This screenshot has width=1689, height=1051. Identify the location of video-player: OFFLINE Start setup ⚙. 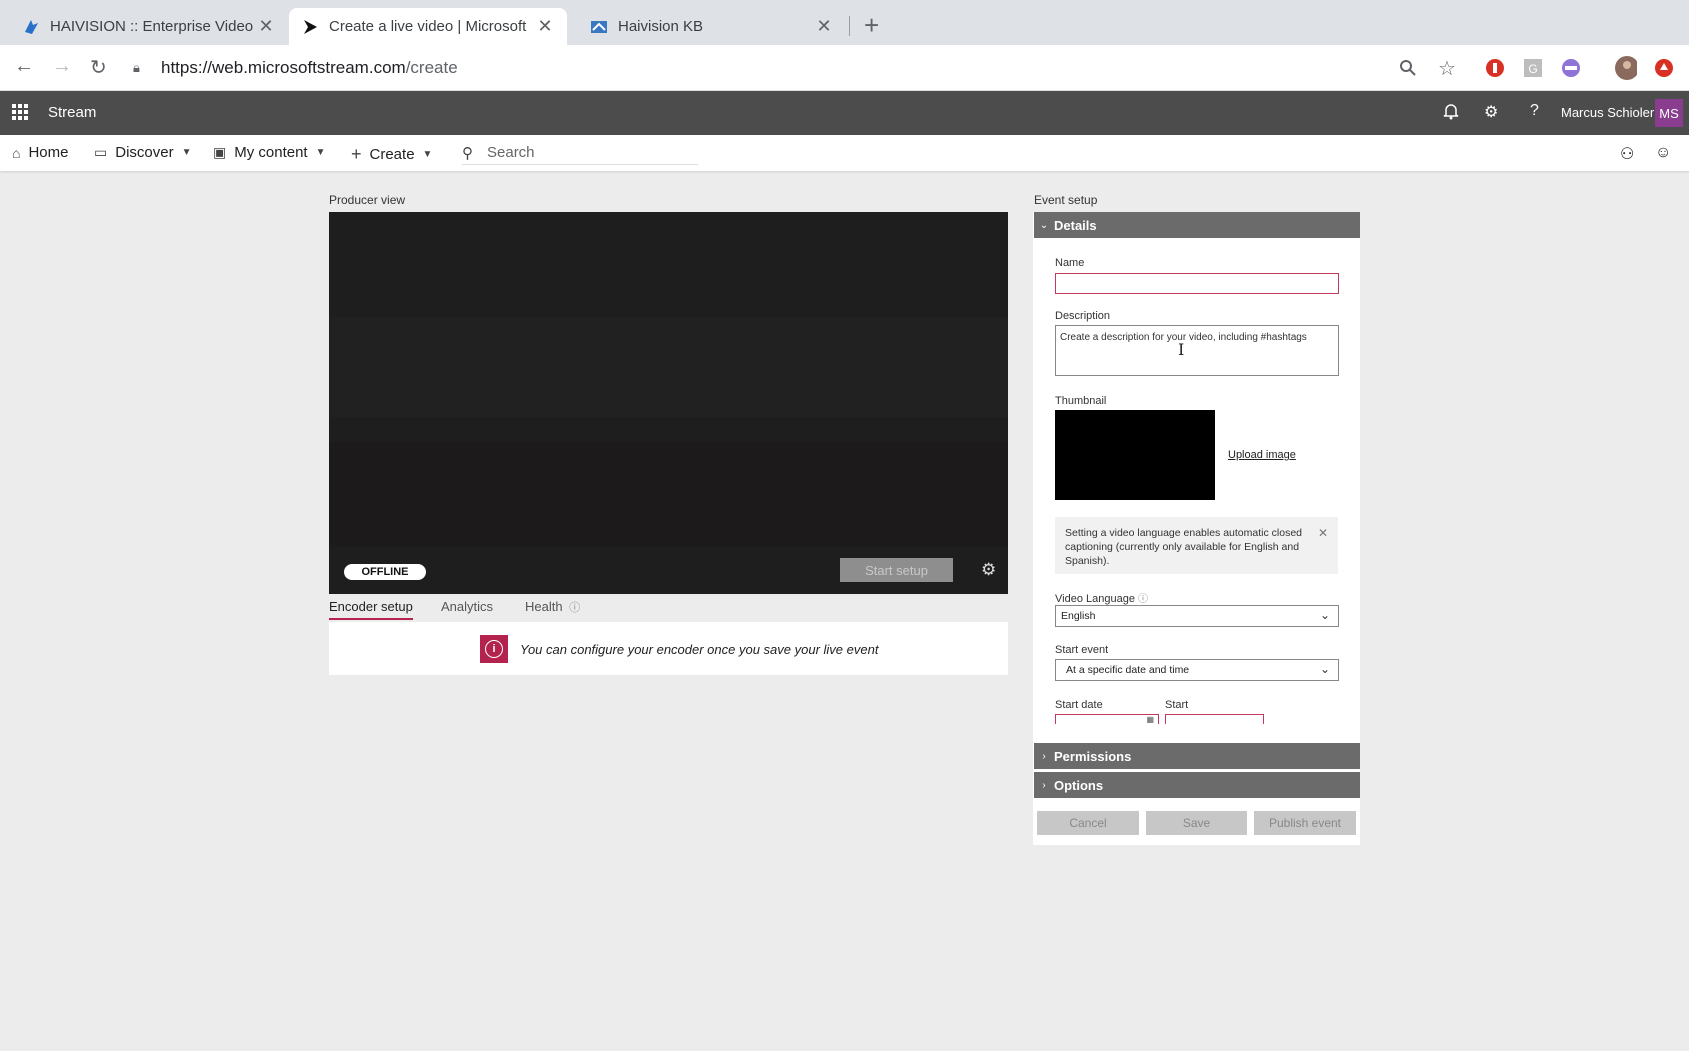
(668, 403).